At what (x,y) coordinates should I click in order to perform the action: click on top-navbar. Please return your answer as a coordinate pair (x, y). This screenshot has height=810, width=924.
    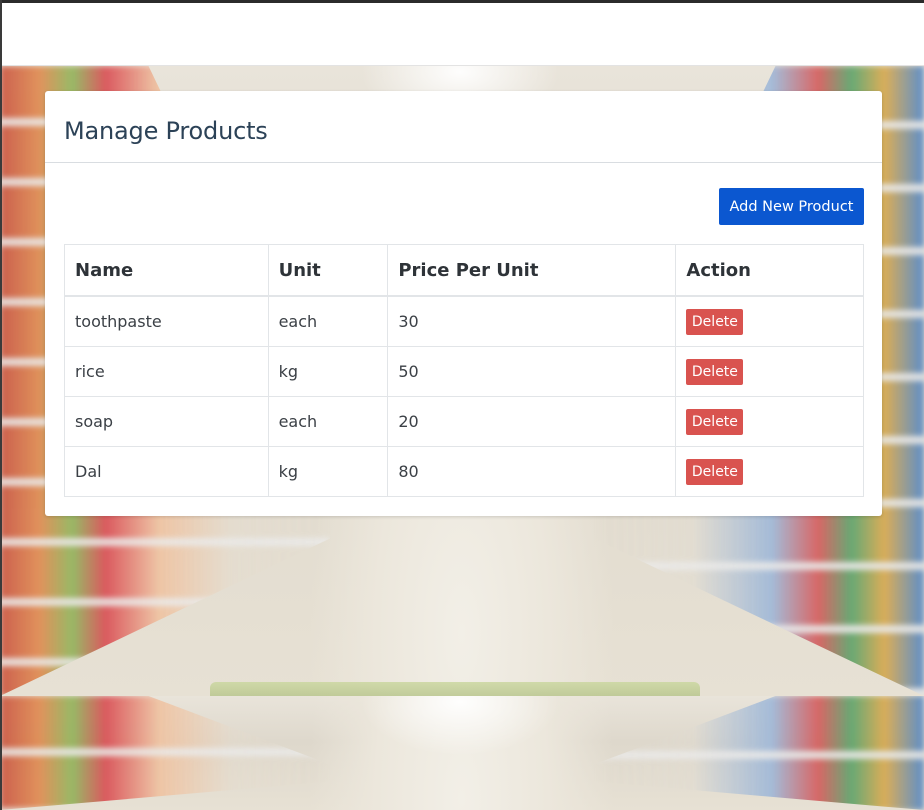
    Looking at the image, I should click on (462, 34).